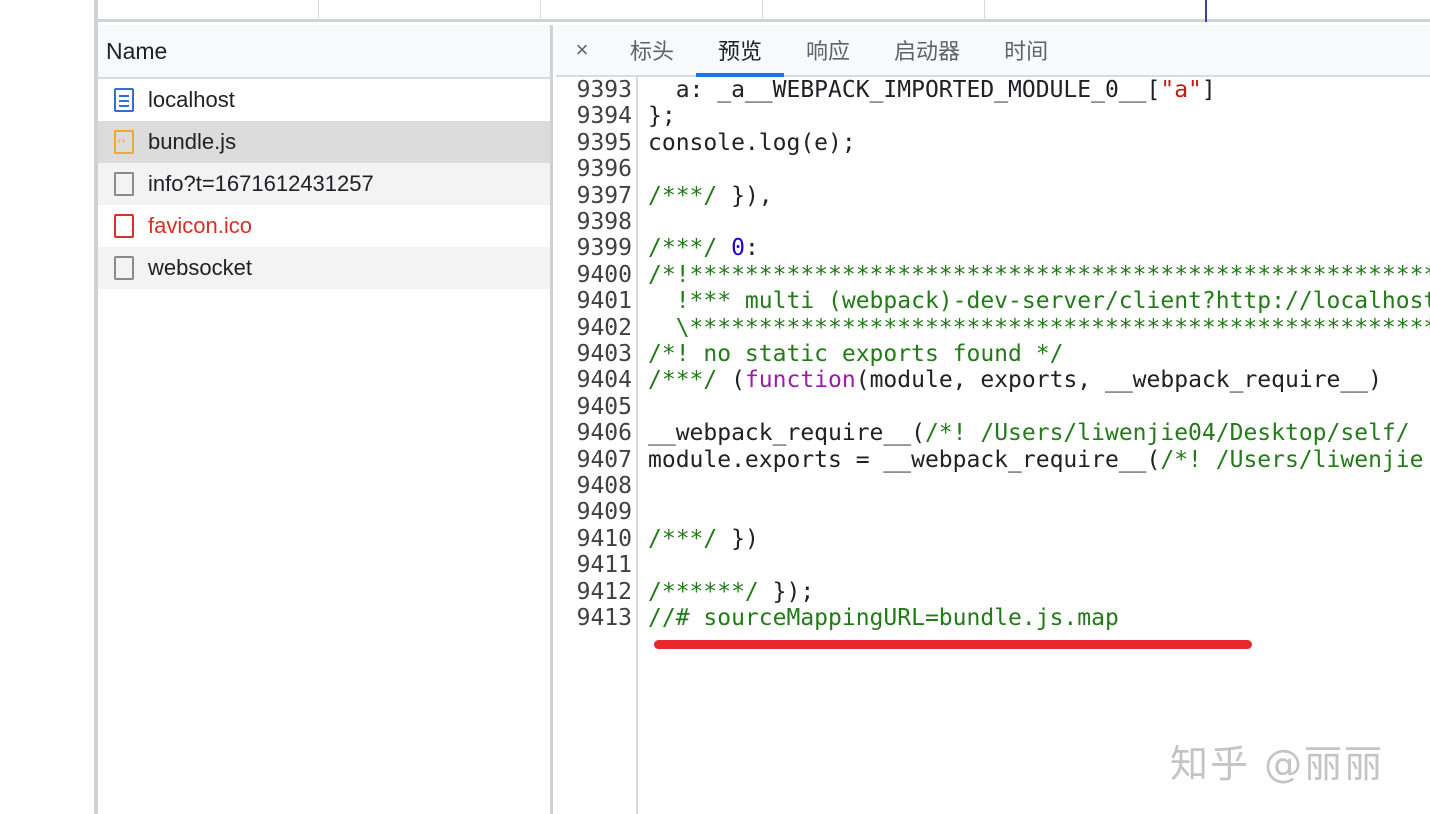 This screenshot has width=1430, height=814. Describe the element at coordinates (738, 248) in the screenshot. I see `code-token: 0` at that location.